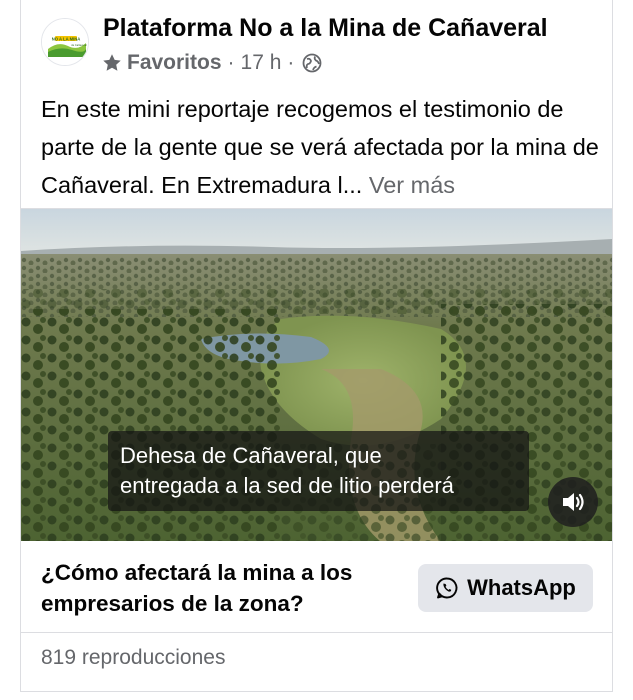 This screenshot has height=700, width=633. I want to click on see-more-link: Ver más, so click(412, 185).